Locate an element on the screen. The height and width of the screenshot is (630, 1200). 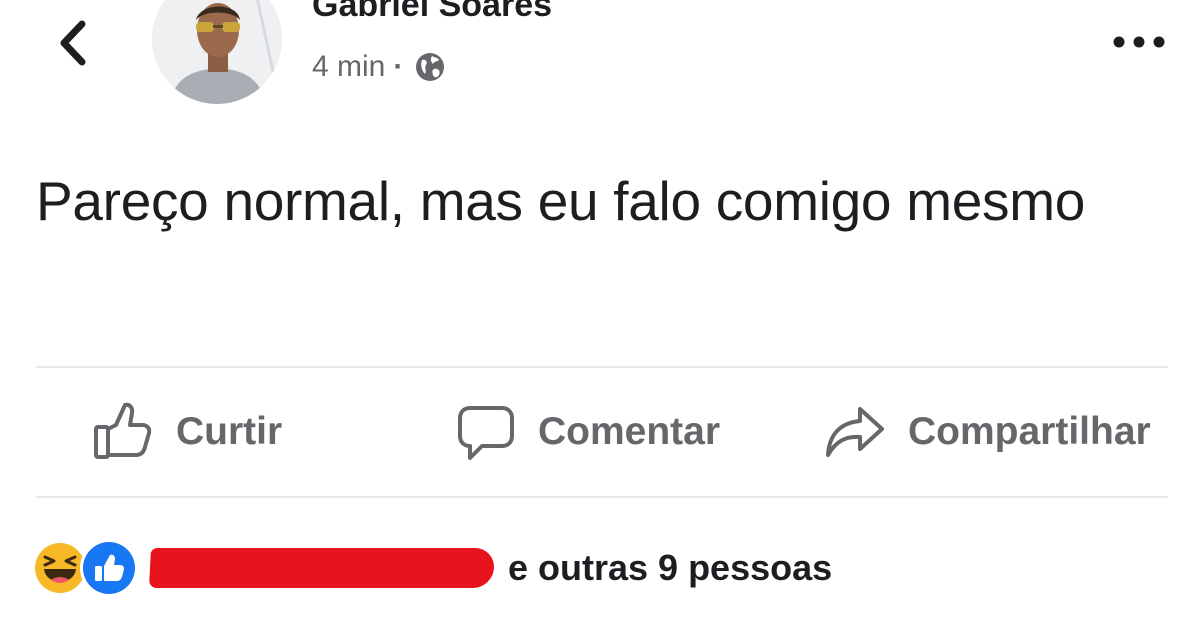
post-meta: 4 min · is located at coordinates (379, 67).